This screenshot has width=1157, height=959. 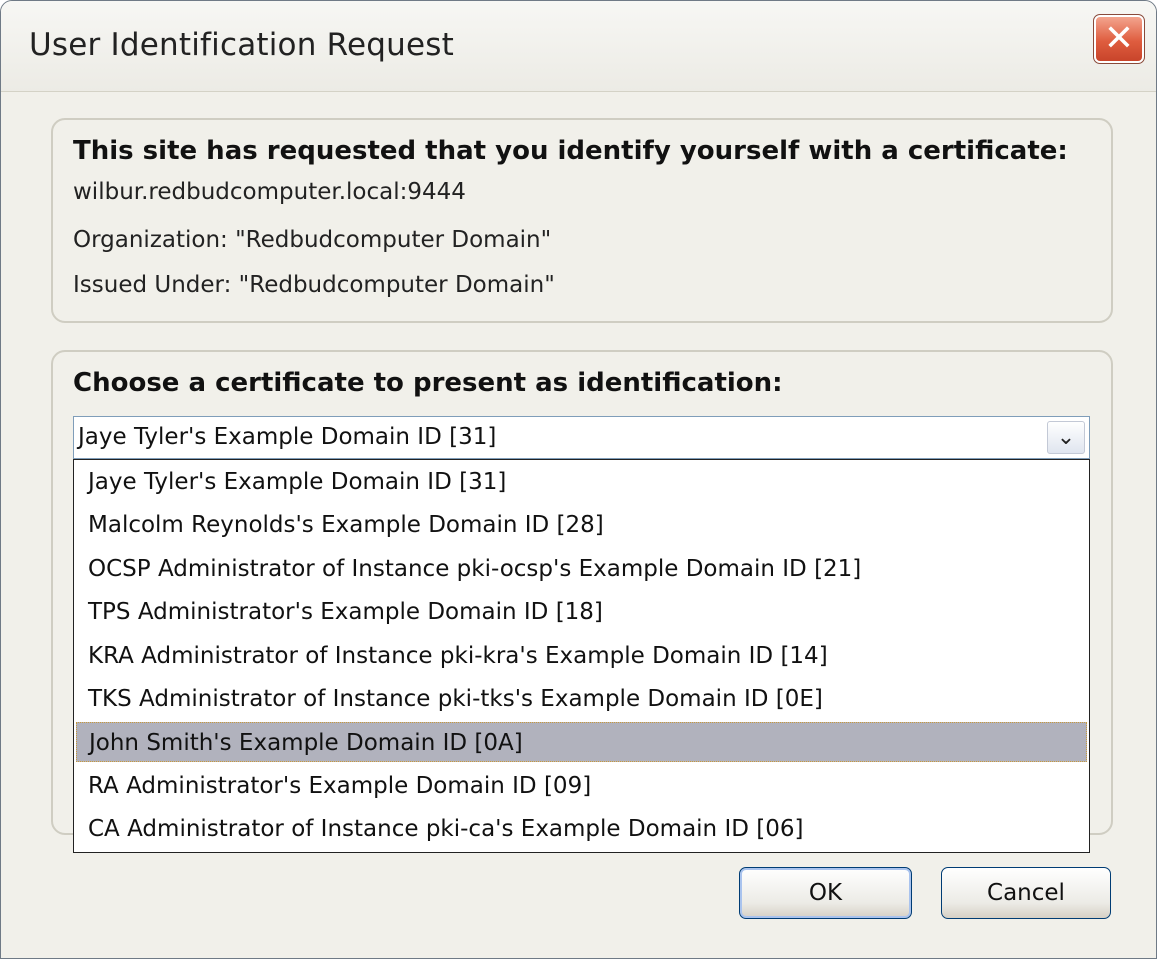 What do you see at coordinates (287, 437) in the screenshot?
I see `certificate-select-value: Jaye Tyler's Example Domain ID [31]` at bounding box center [287, 437].